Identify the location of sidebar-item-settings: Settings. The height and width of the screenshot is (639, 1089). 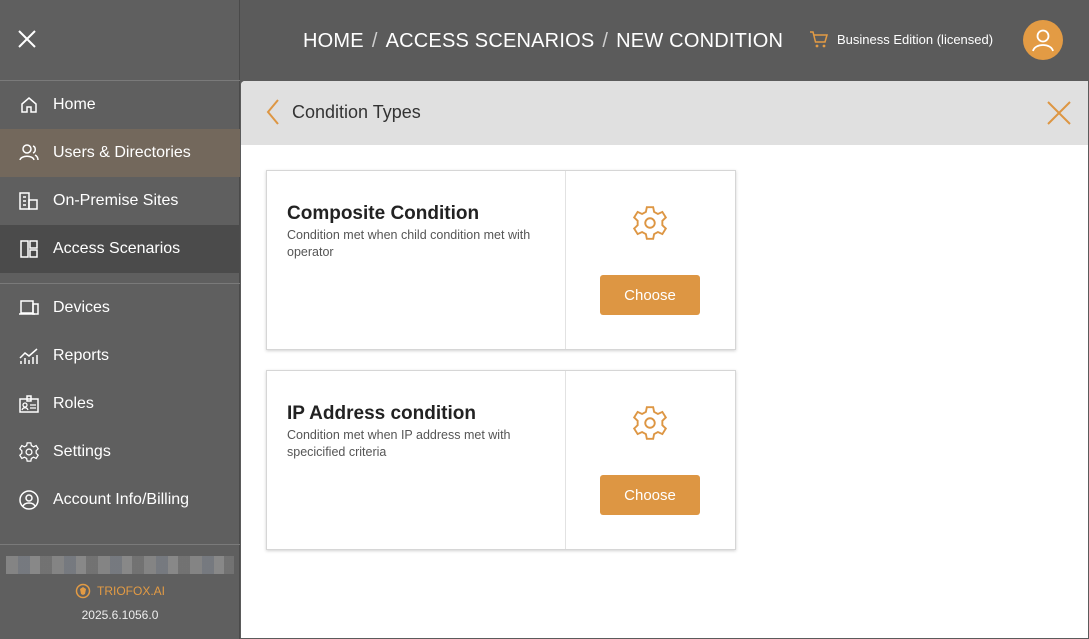
(120, 452).